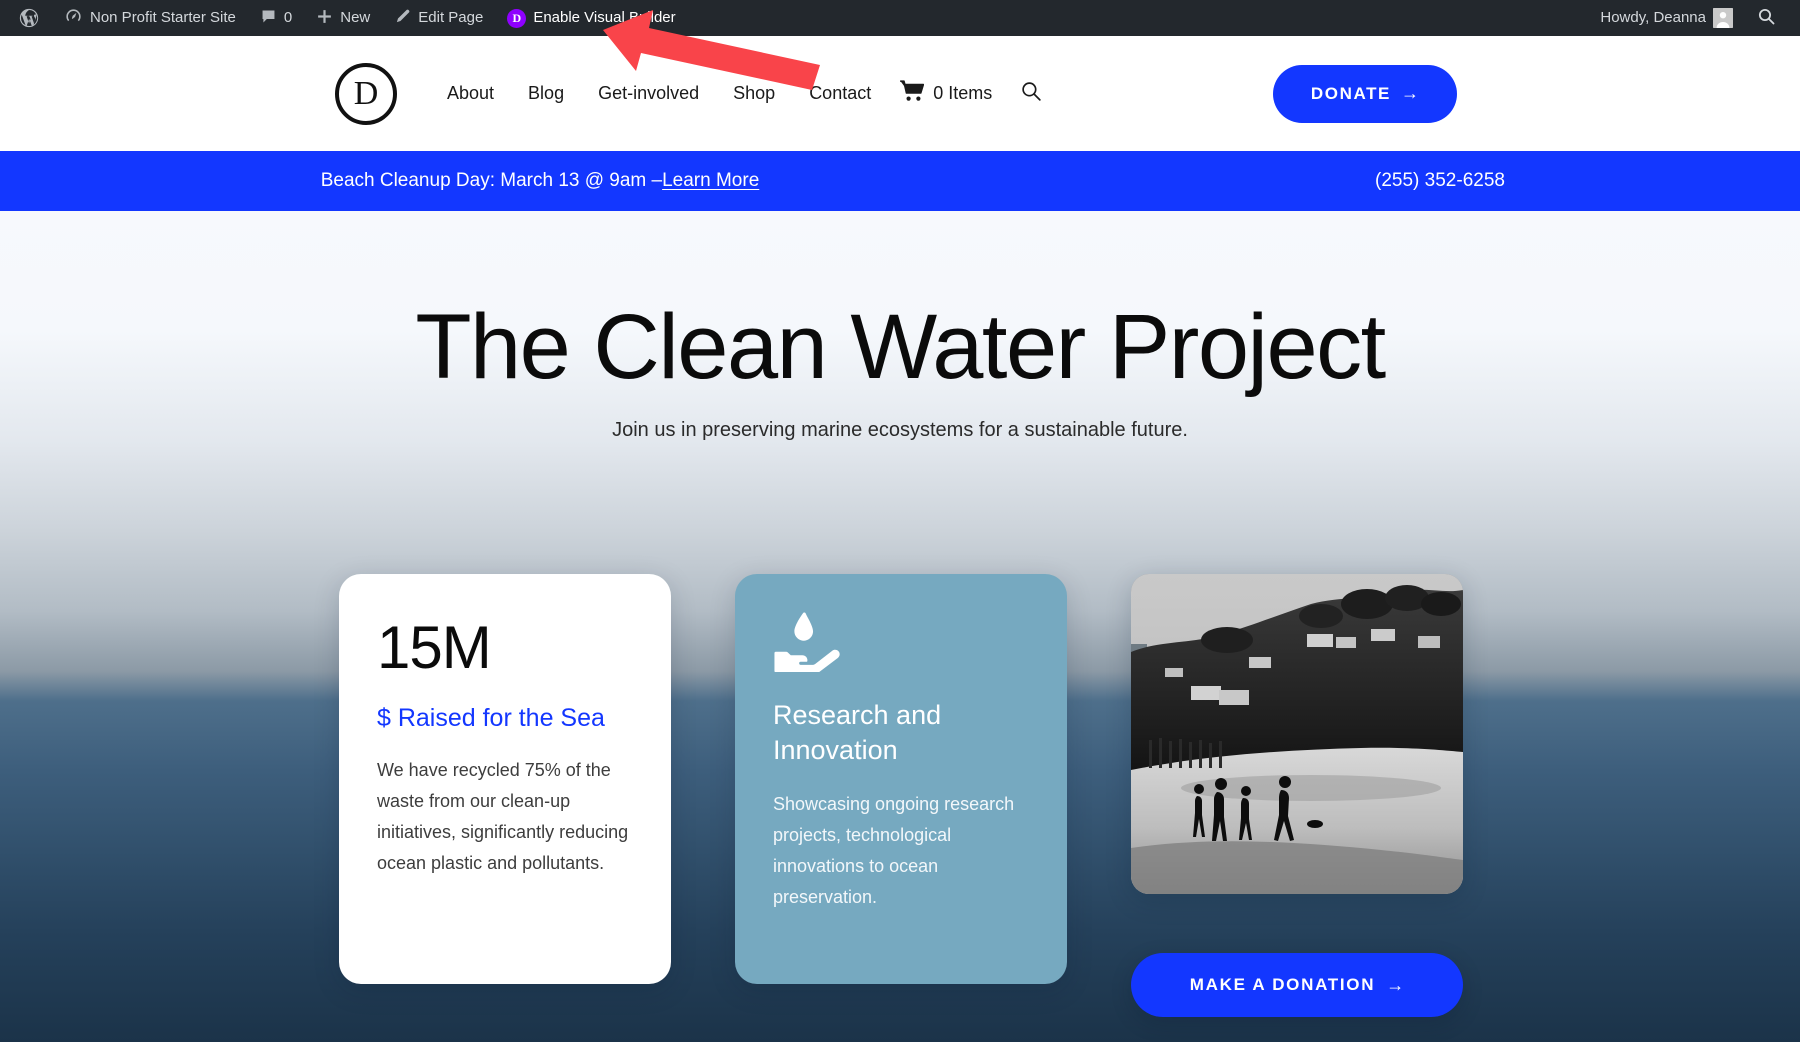  I want to click on plus-icon, so click(324, 18).